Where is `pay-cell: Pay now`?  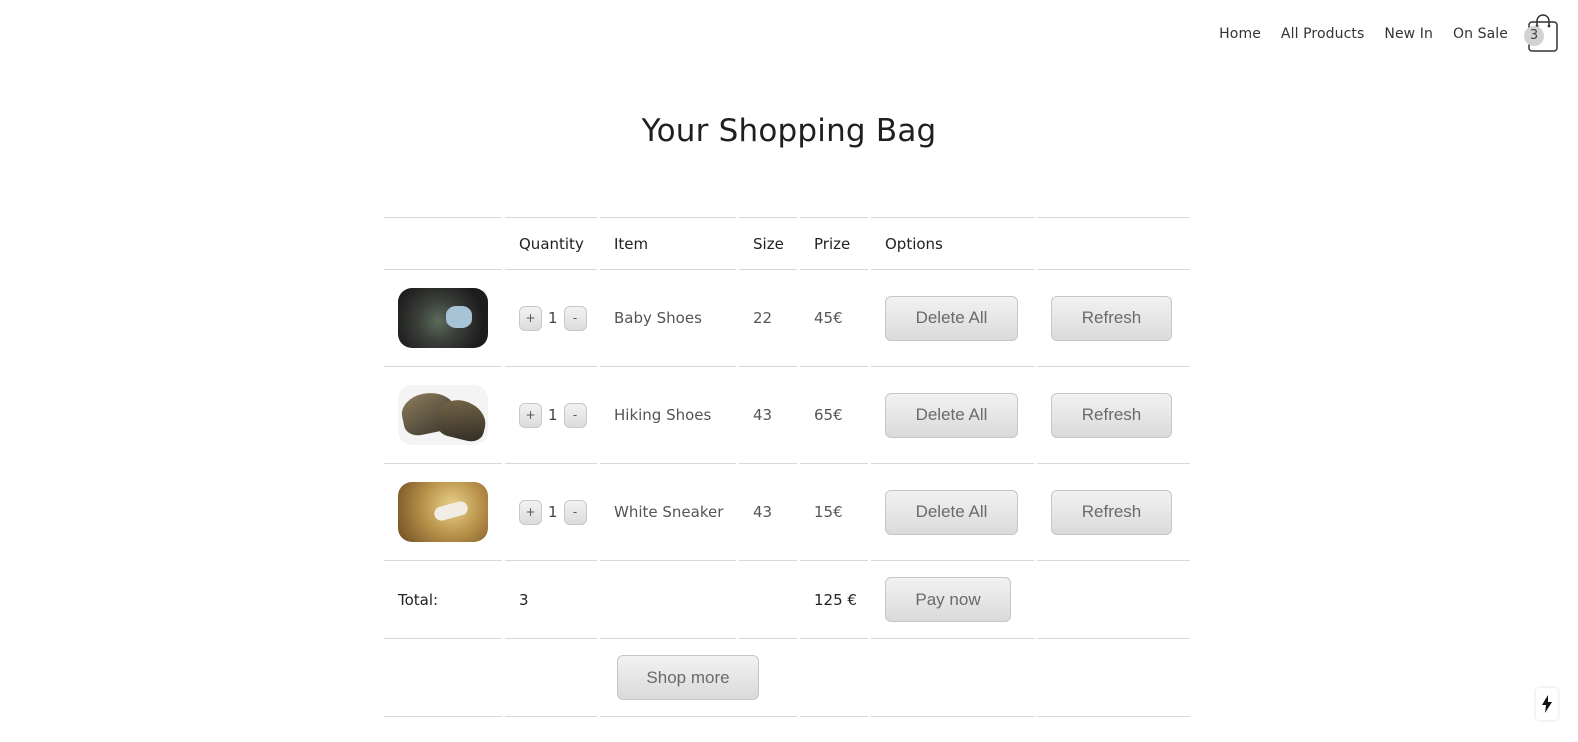
pay-cell: Pay now is located at coordinates (952, 600).